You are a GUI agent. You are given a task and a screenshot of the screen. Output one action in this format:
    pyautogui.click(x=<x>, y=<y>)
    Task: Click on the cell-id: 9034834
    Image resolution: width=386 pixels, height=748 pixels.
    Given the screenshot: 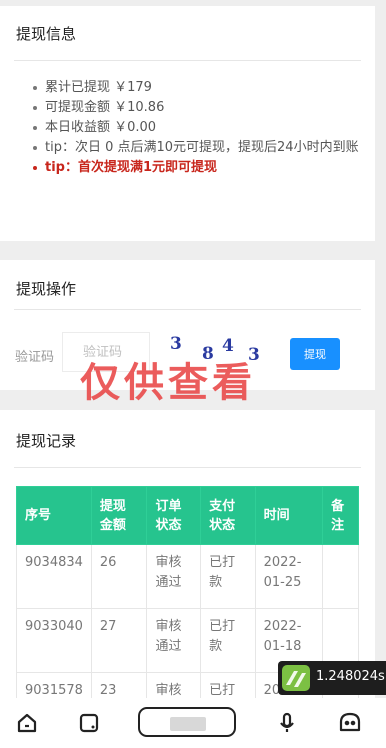 What is the action you would take?
    pyautogui.click(x=54, y=576)
    